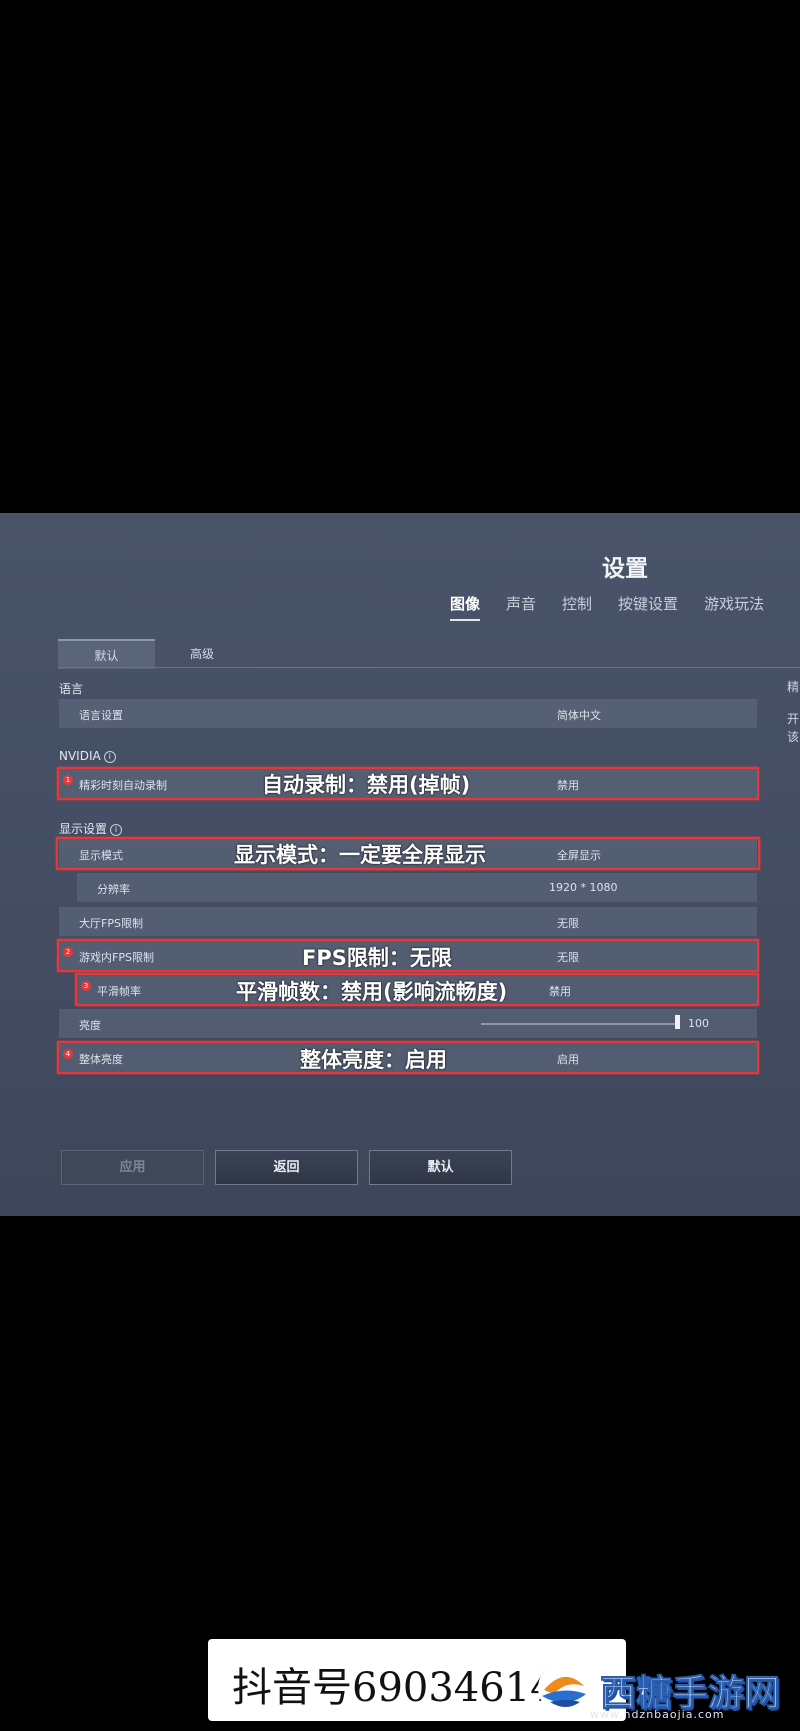 The height and width of the screenshot is (1731, 800). What do you see at coordinates (366, 785) in the screenshot?
I see `annotation-auto-record: 自动录制：禁用(掉帧)` at bounding box center [366, 785].